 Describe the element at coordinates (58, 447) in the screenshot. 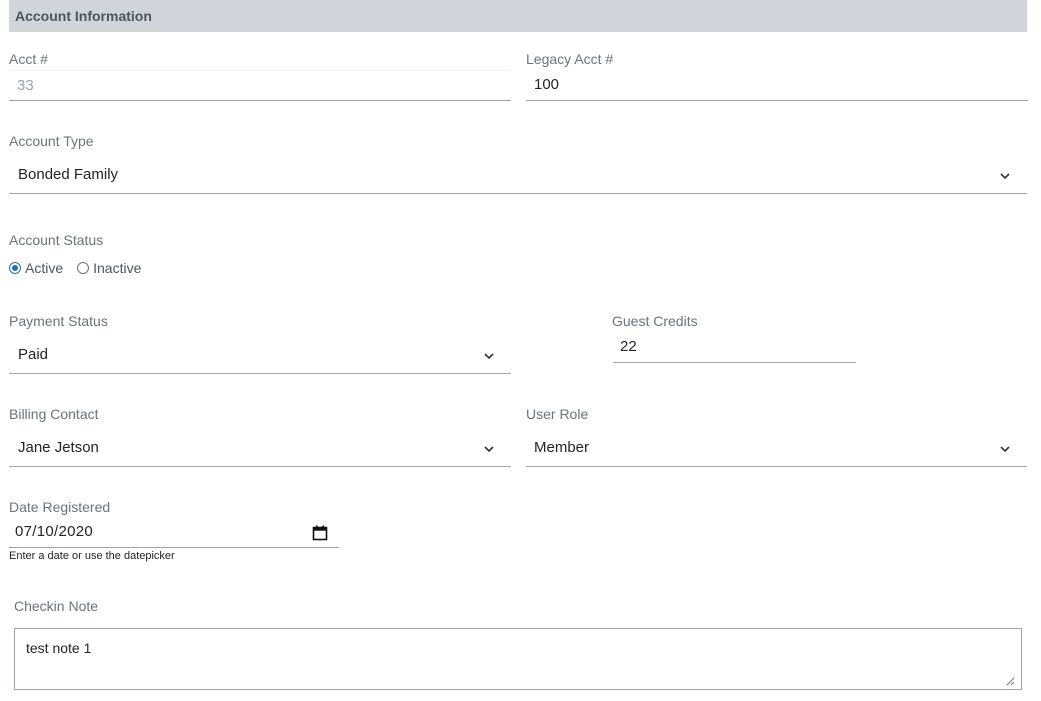

I see `billing-contact-value: Jane Jetson` at that location.